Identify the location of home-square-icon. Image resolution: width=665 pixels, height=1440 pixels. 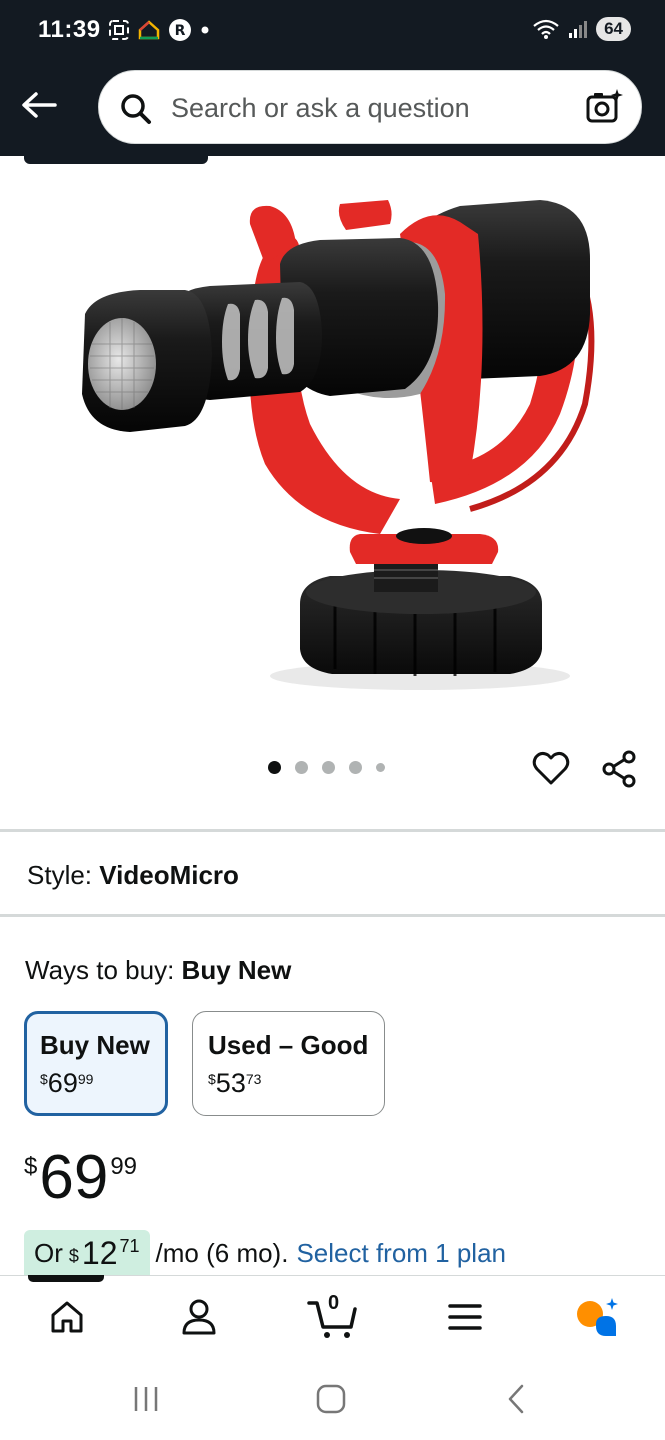
(331, 1399).